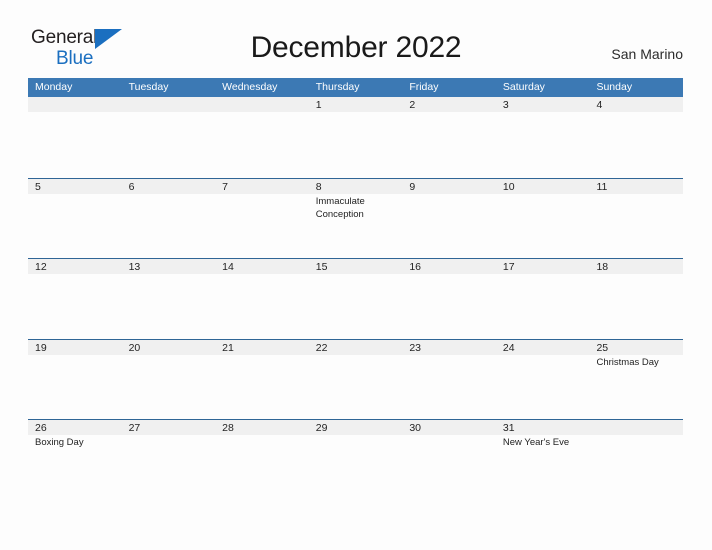 The height and width of the screenshot is (550, 712). What do you see at coordinates (599, 105) in the screenshot?
I see `day-number: 4` at bounding box center [599, 105].